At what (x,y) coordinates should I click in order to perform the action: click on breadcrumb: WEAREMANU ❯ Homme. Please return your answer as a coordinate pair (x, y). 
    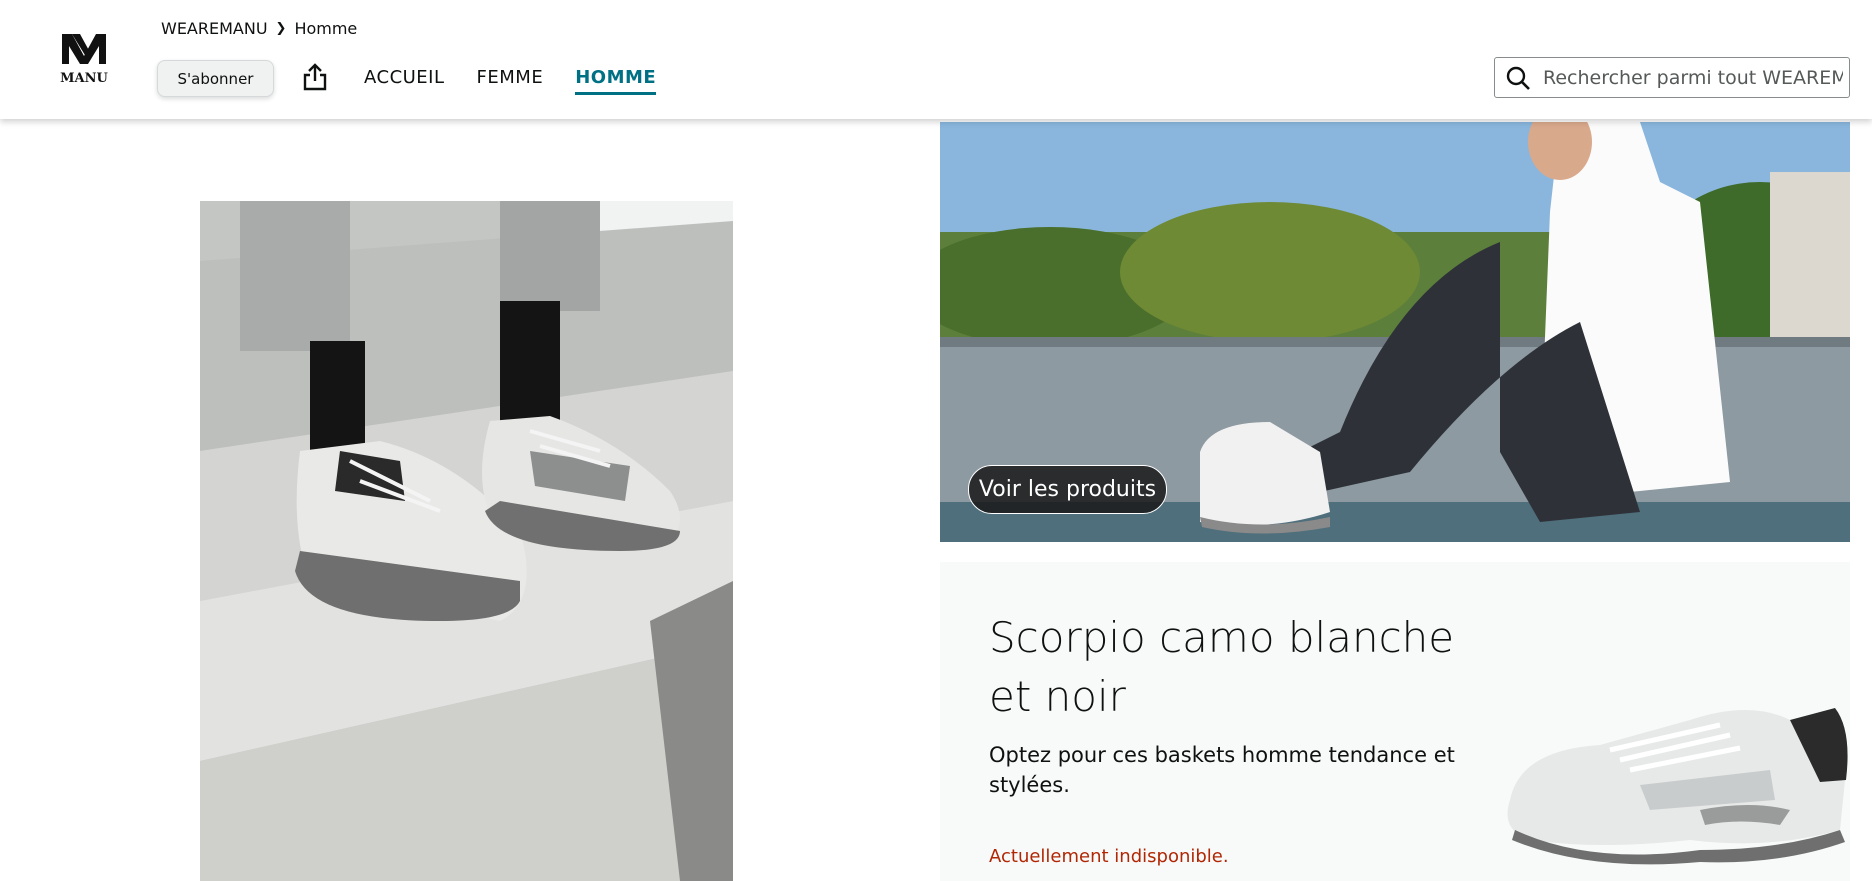
    Looking at the image, I should click on (259, 28).